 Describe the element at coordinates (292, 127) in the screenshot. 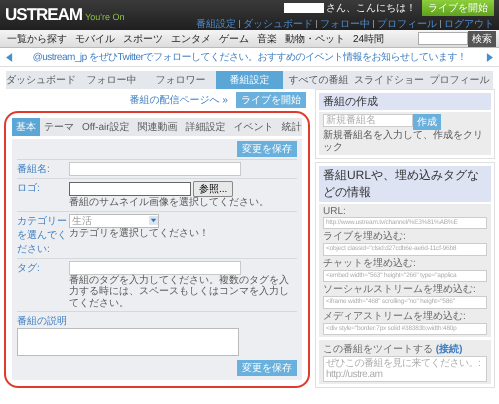

I see `settings-tab: 統計` at that location.